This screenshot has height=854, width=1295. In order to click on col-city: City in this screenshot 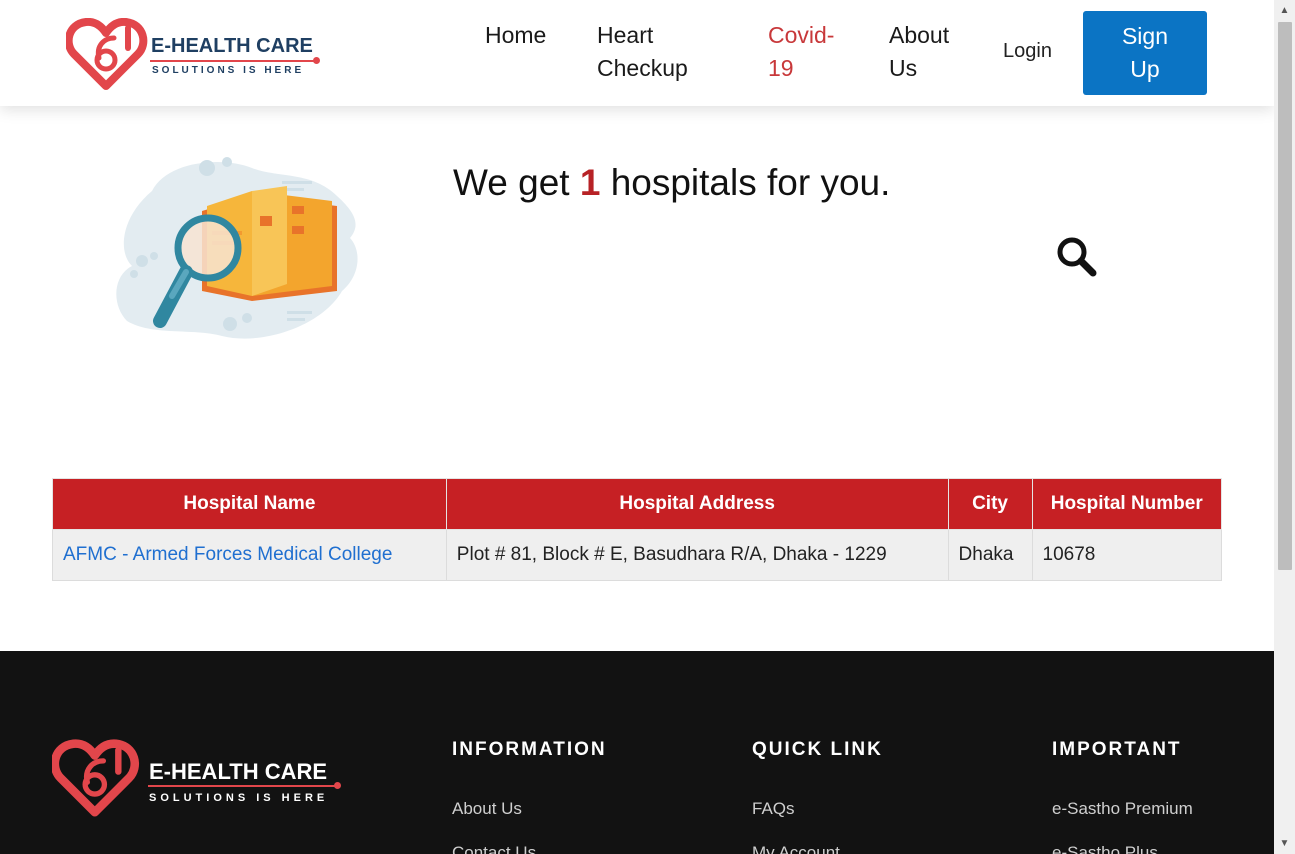, I will do `click(990, 504)`.